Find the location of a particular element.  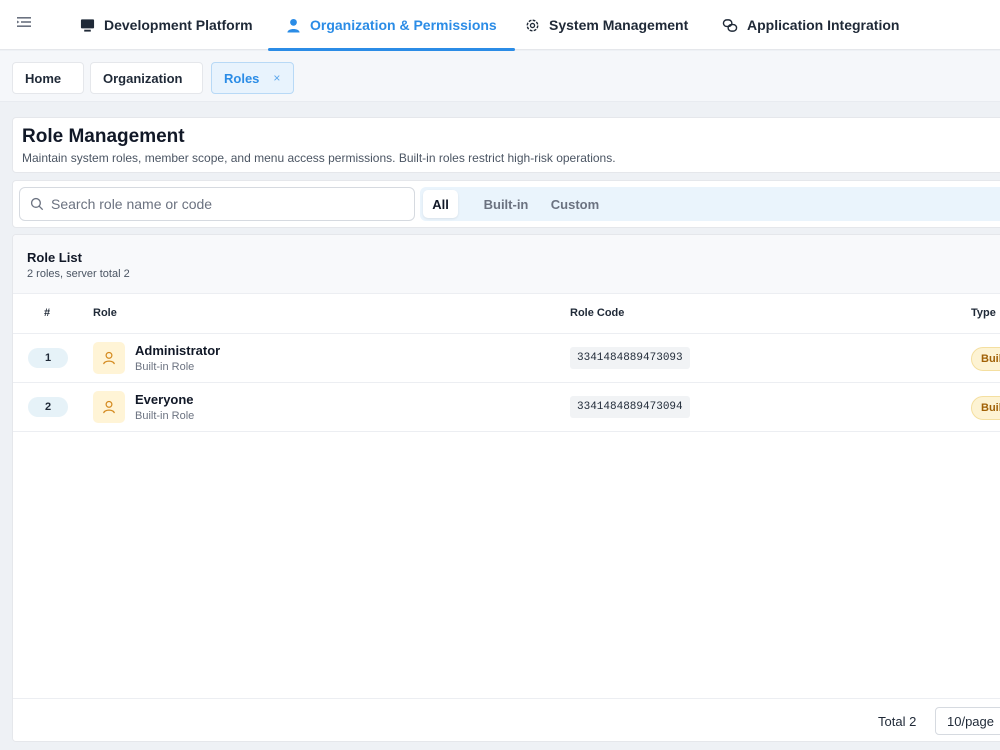

menu-collapse-icon is located at coordinates (24, 22).